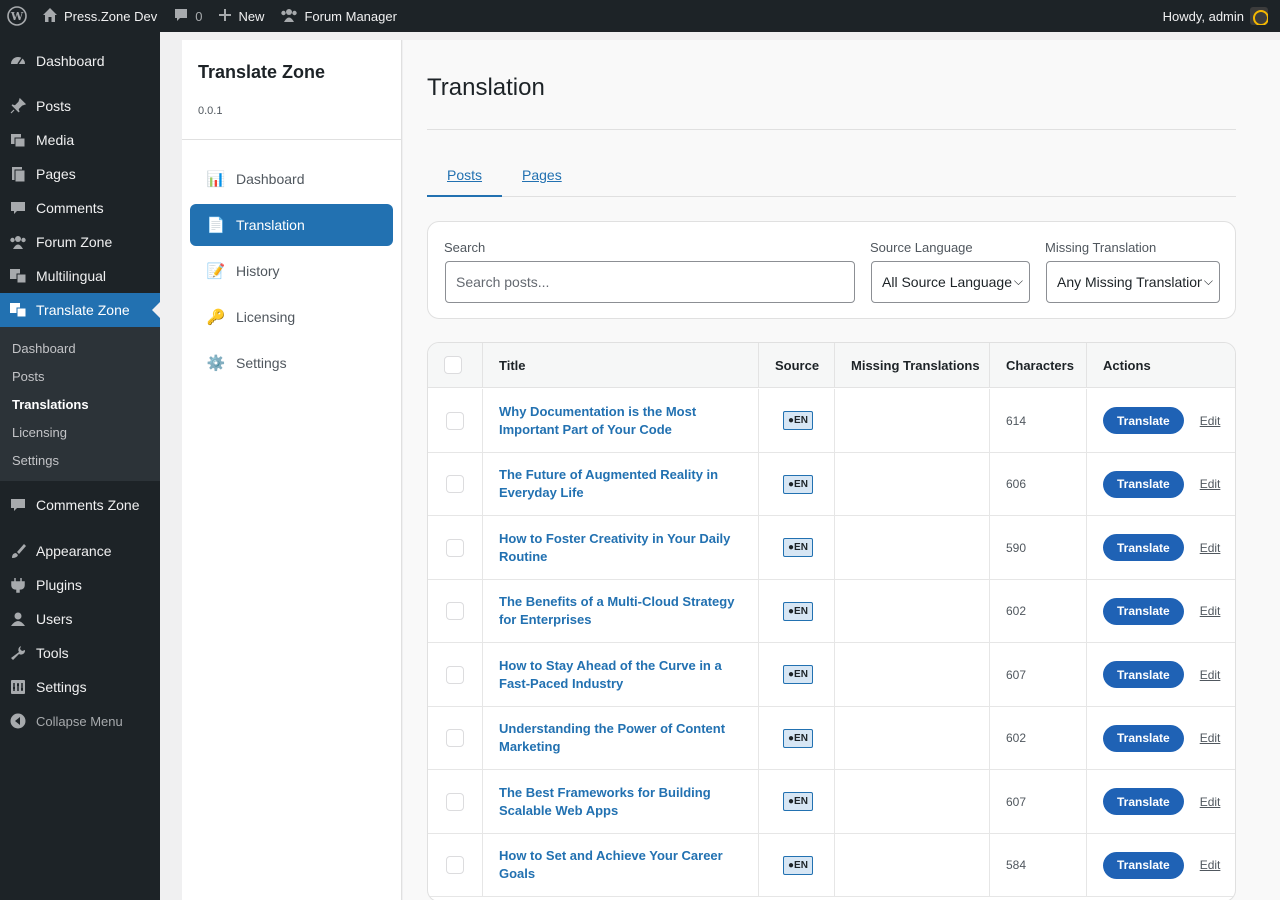 The height and width of the screenshot is (900, 1280). Describe the element at coordinates (80, 505) in the screenshot. I see `menu-item-comments-zone: Comments Zone` at that location.